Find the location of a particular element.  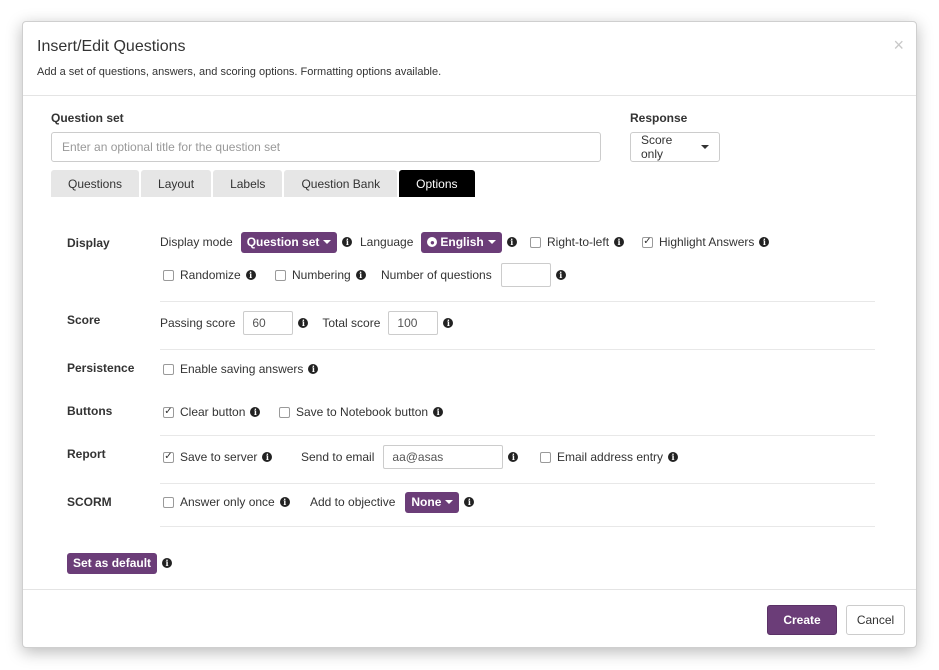

tab-options: Options is located at coordinates (437, 183).